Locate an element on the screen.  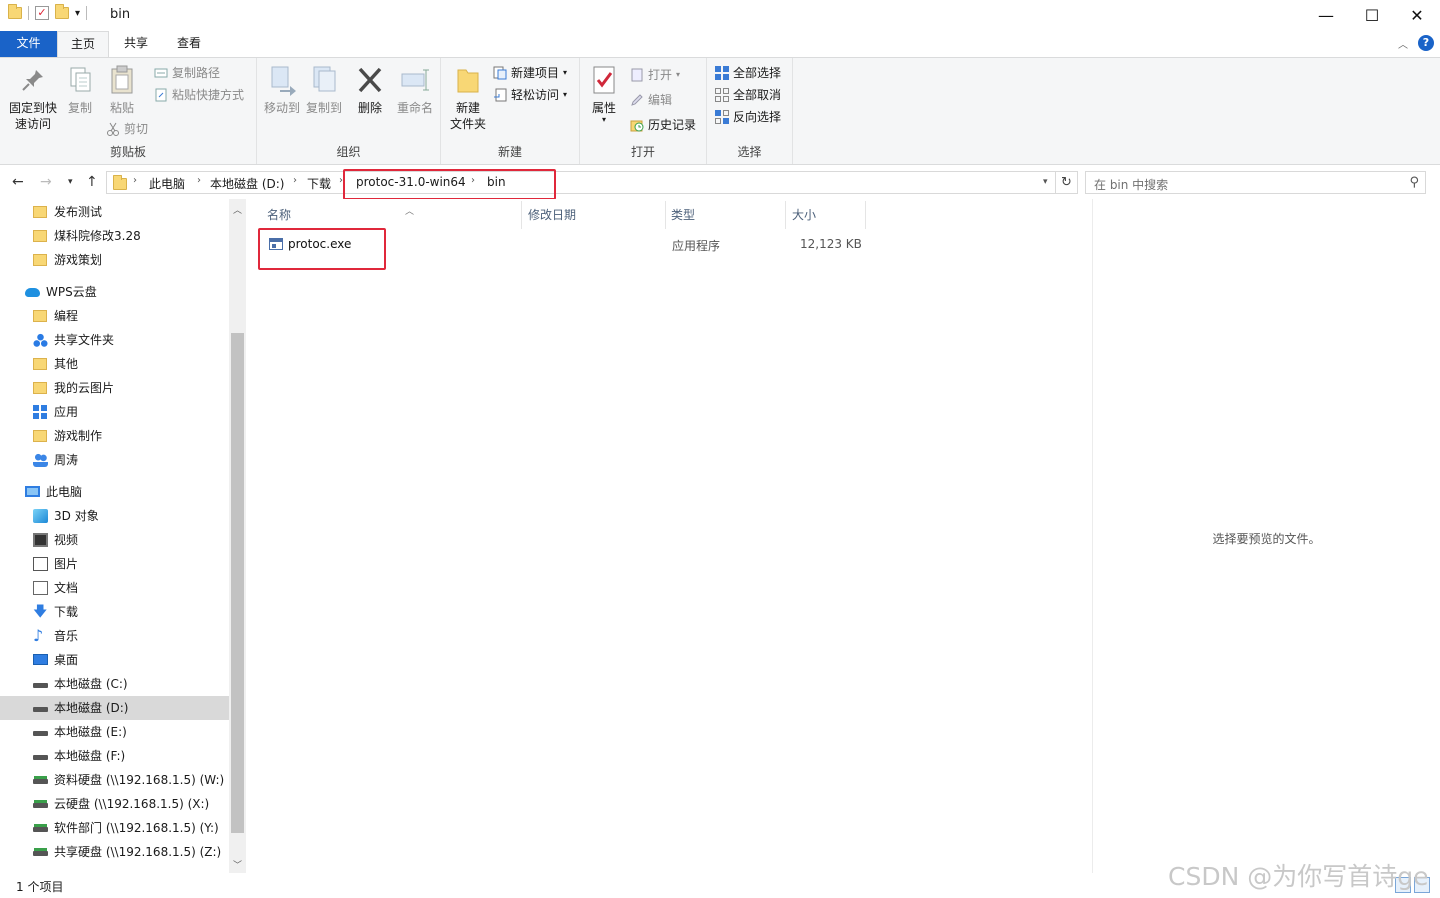
tab-share: 共享 is located at coordinates (136, 44).